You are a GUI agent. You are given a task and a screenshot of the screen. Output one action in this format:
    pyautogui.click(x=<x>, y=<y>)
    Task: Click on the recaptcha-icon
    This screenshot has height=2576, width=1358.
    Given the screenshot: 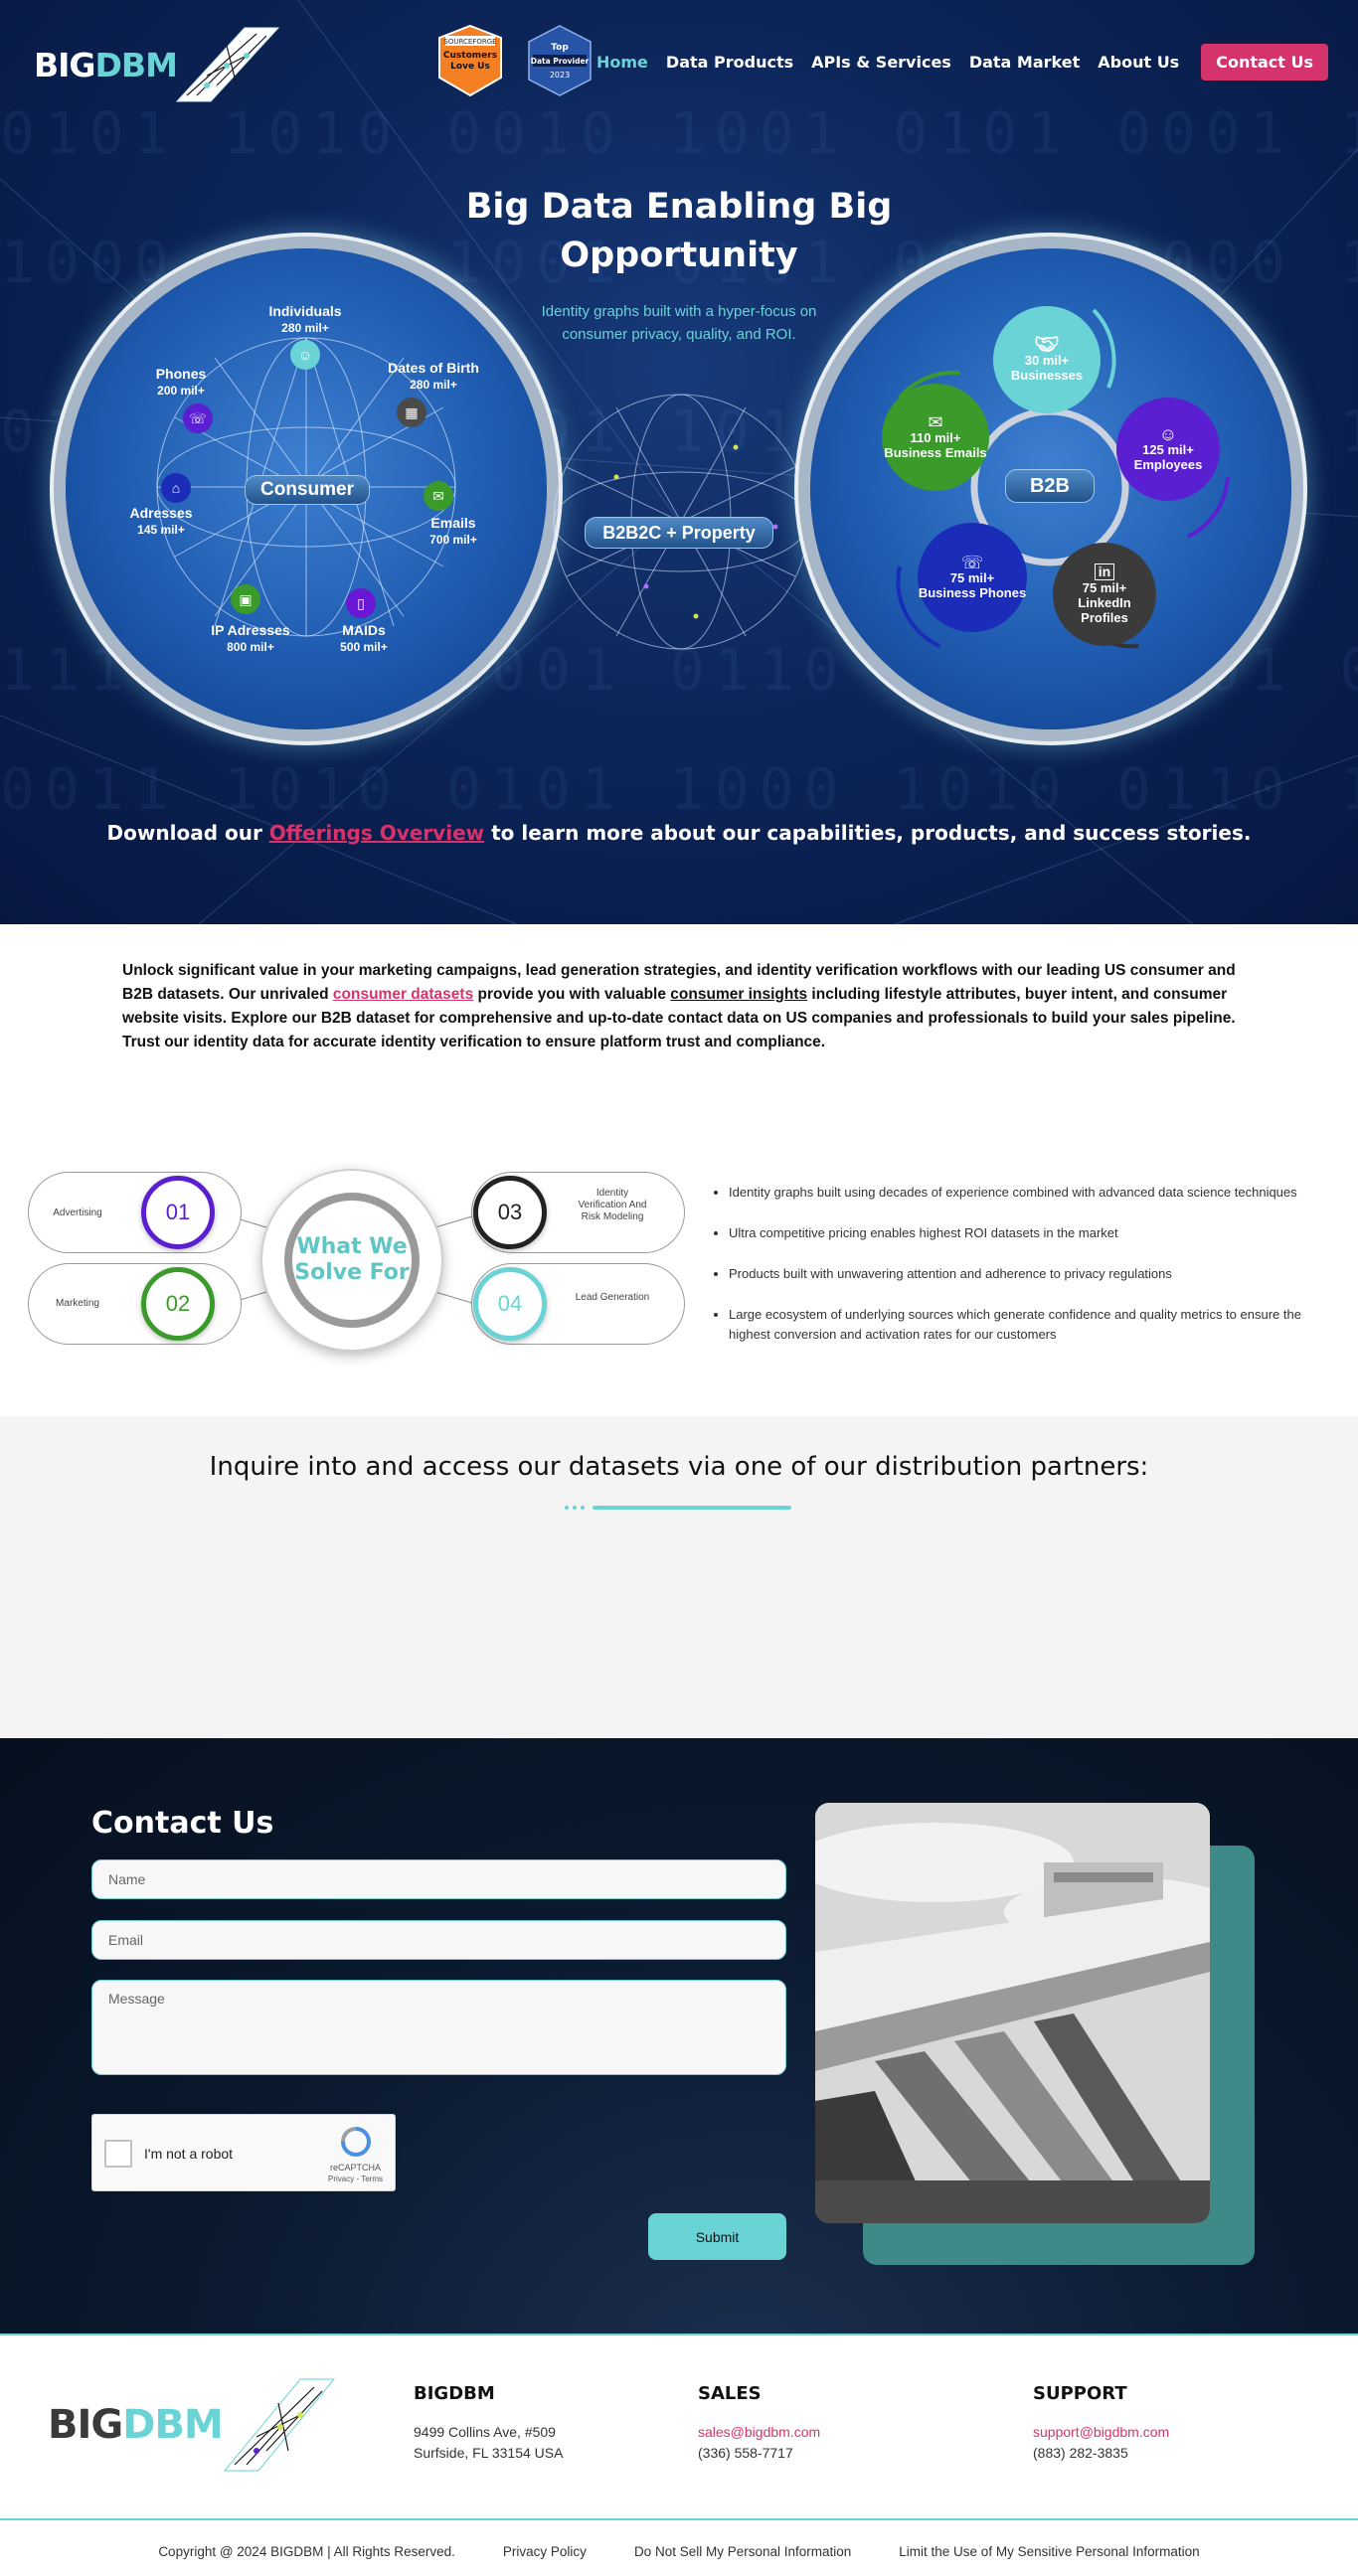 What is the action you would take?
    pyautogui.click(x=356, y=2142)
    